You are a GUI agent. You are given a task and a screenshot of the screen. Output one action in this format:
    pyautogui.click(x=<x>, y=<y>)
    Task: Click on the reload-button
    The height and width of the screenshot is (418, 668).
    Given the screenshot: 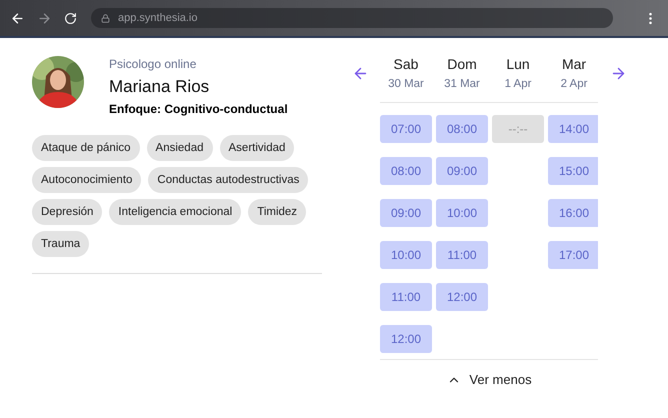 What is the action you would take?
    pyautogui.click(x=70, y=18)
    